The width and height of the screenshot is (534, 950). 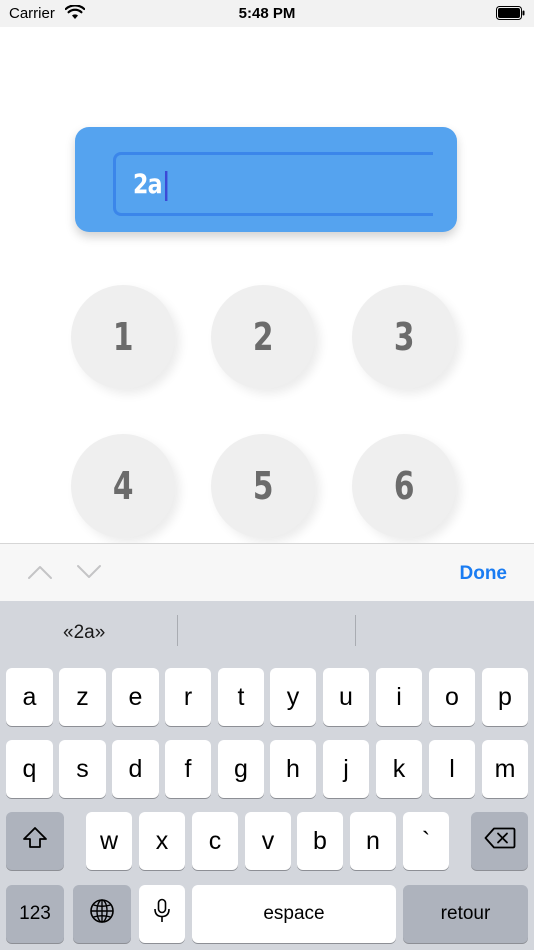 I want to click on key-j: j, so click(x=346, y=769).